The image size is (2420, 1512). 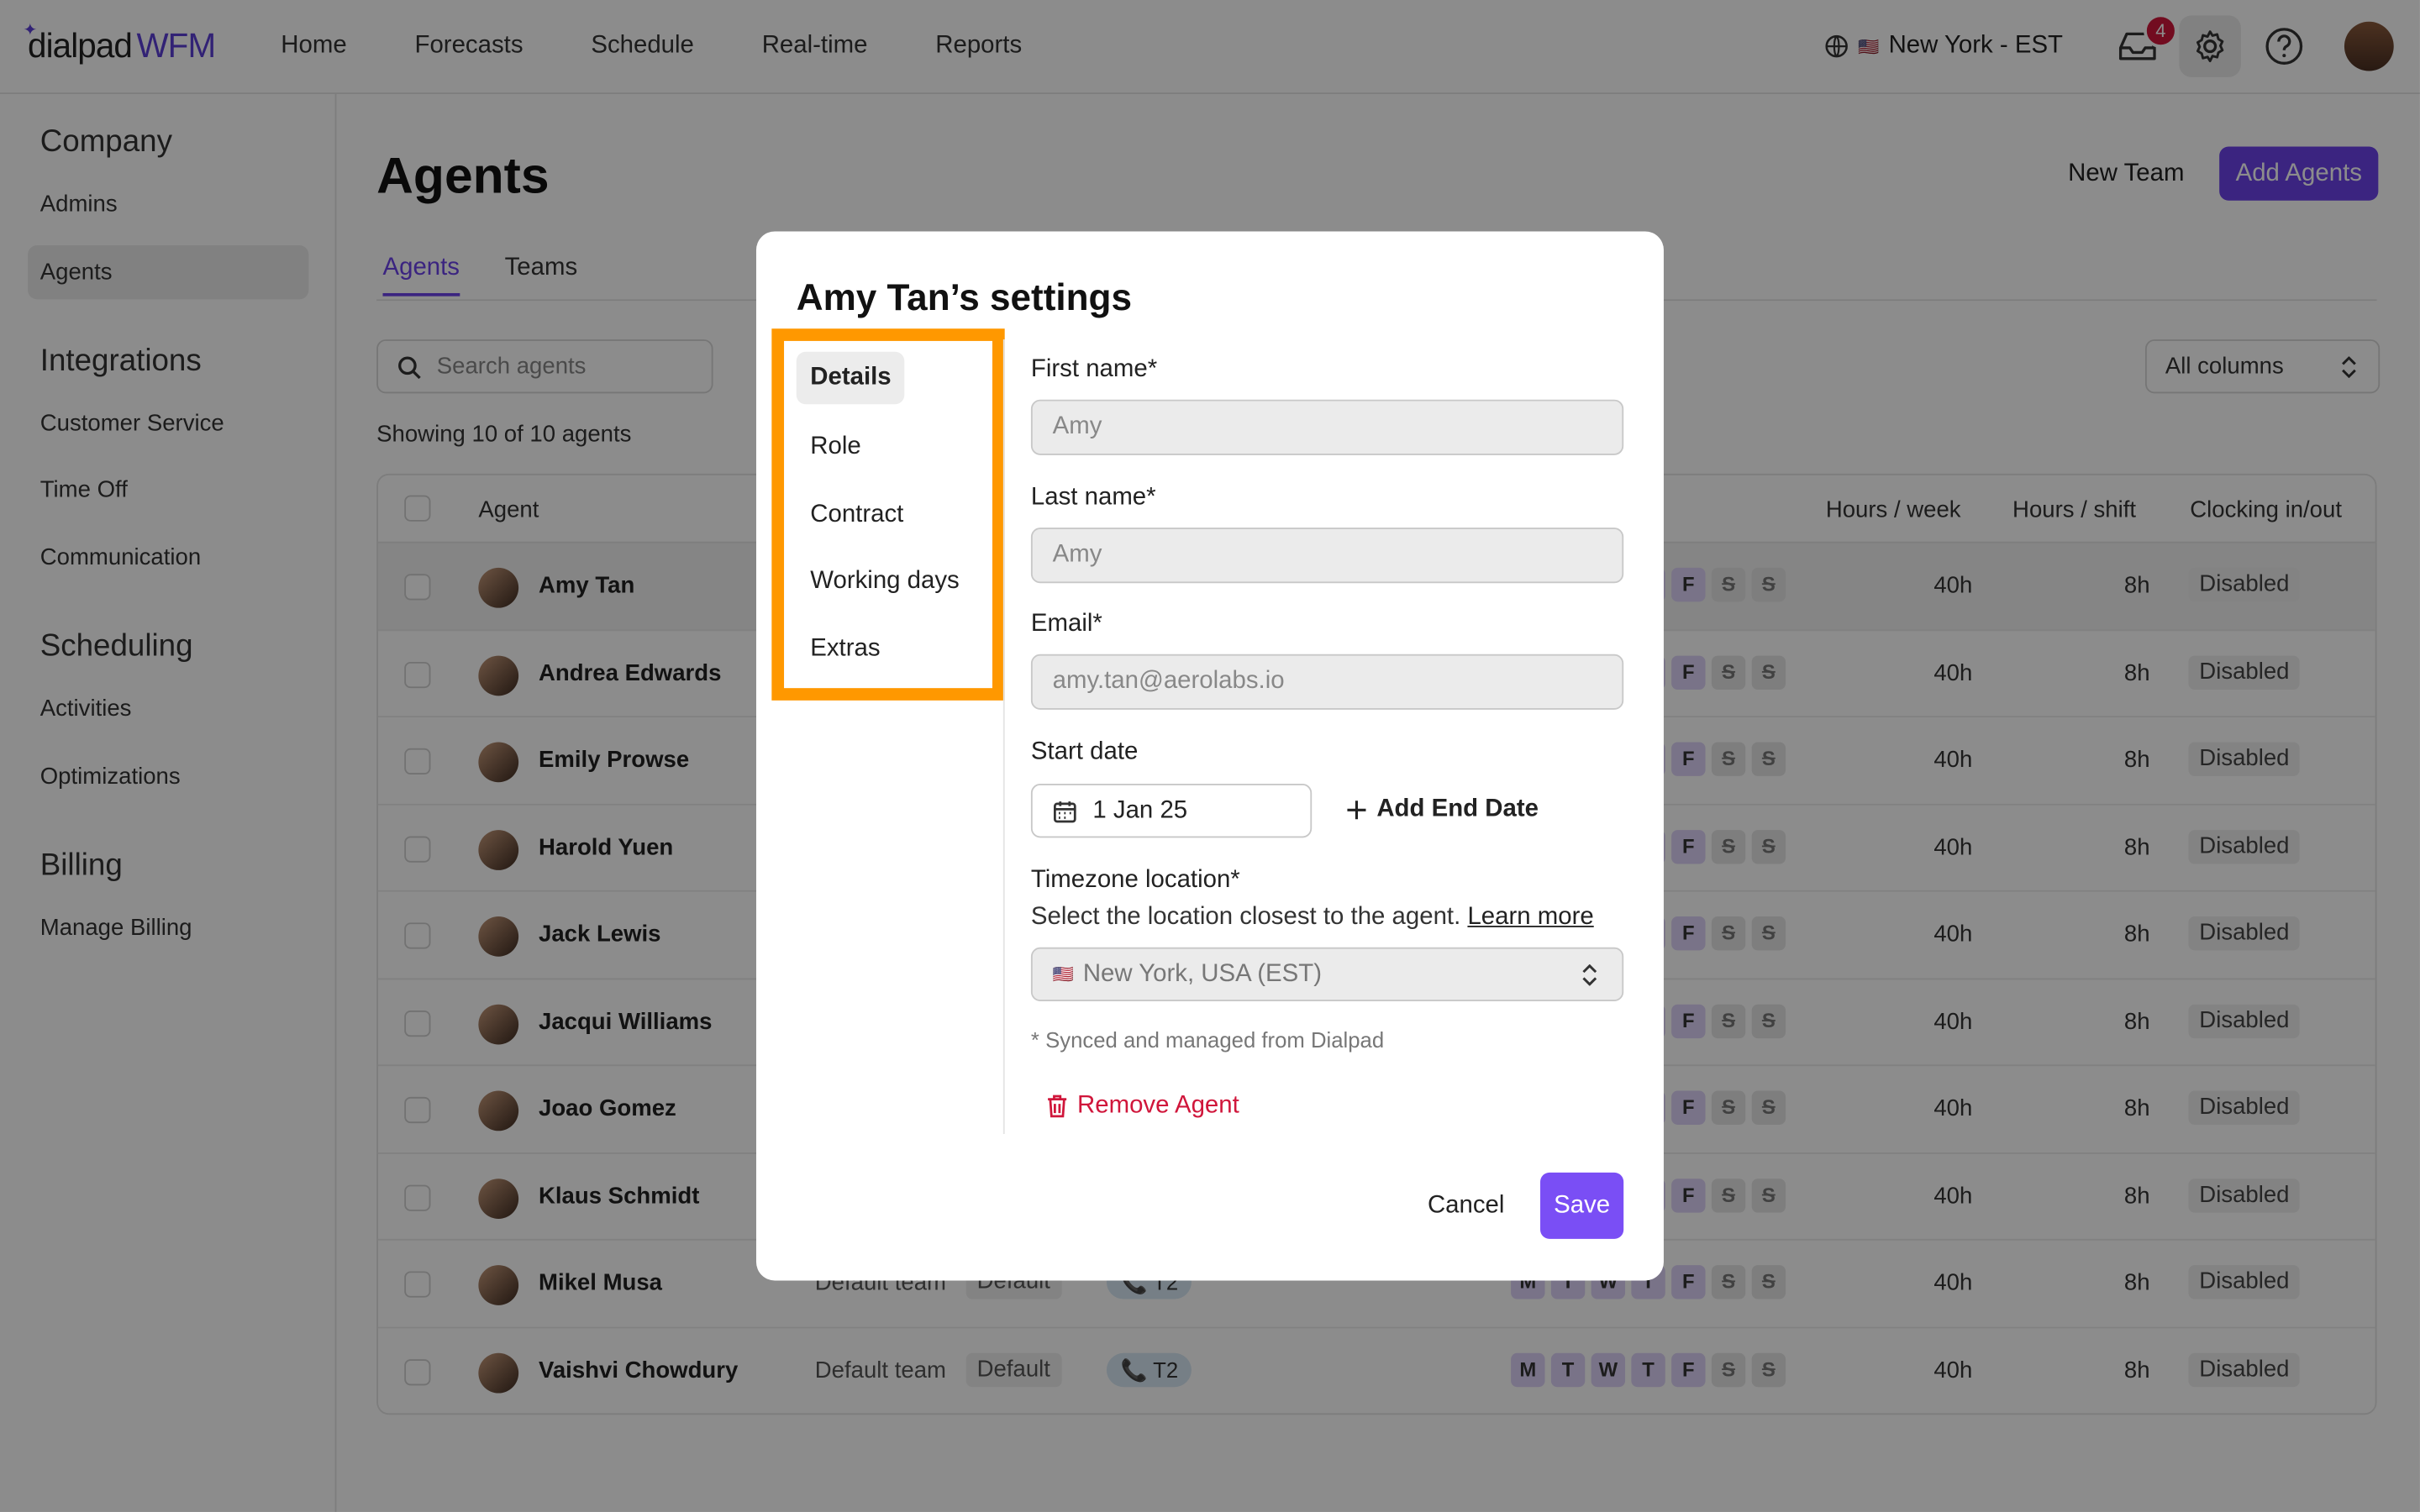 I want to click on calendar-icon, so click(x=1065, y=811).